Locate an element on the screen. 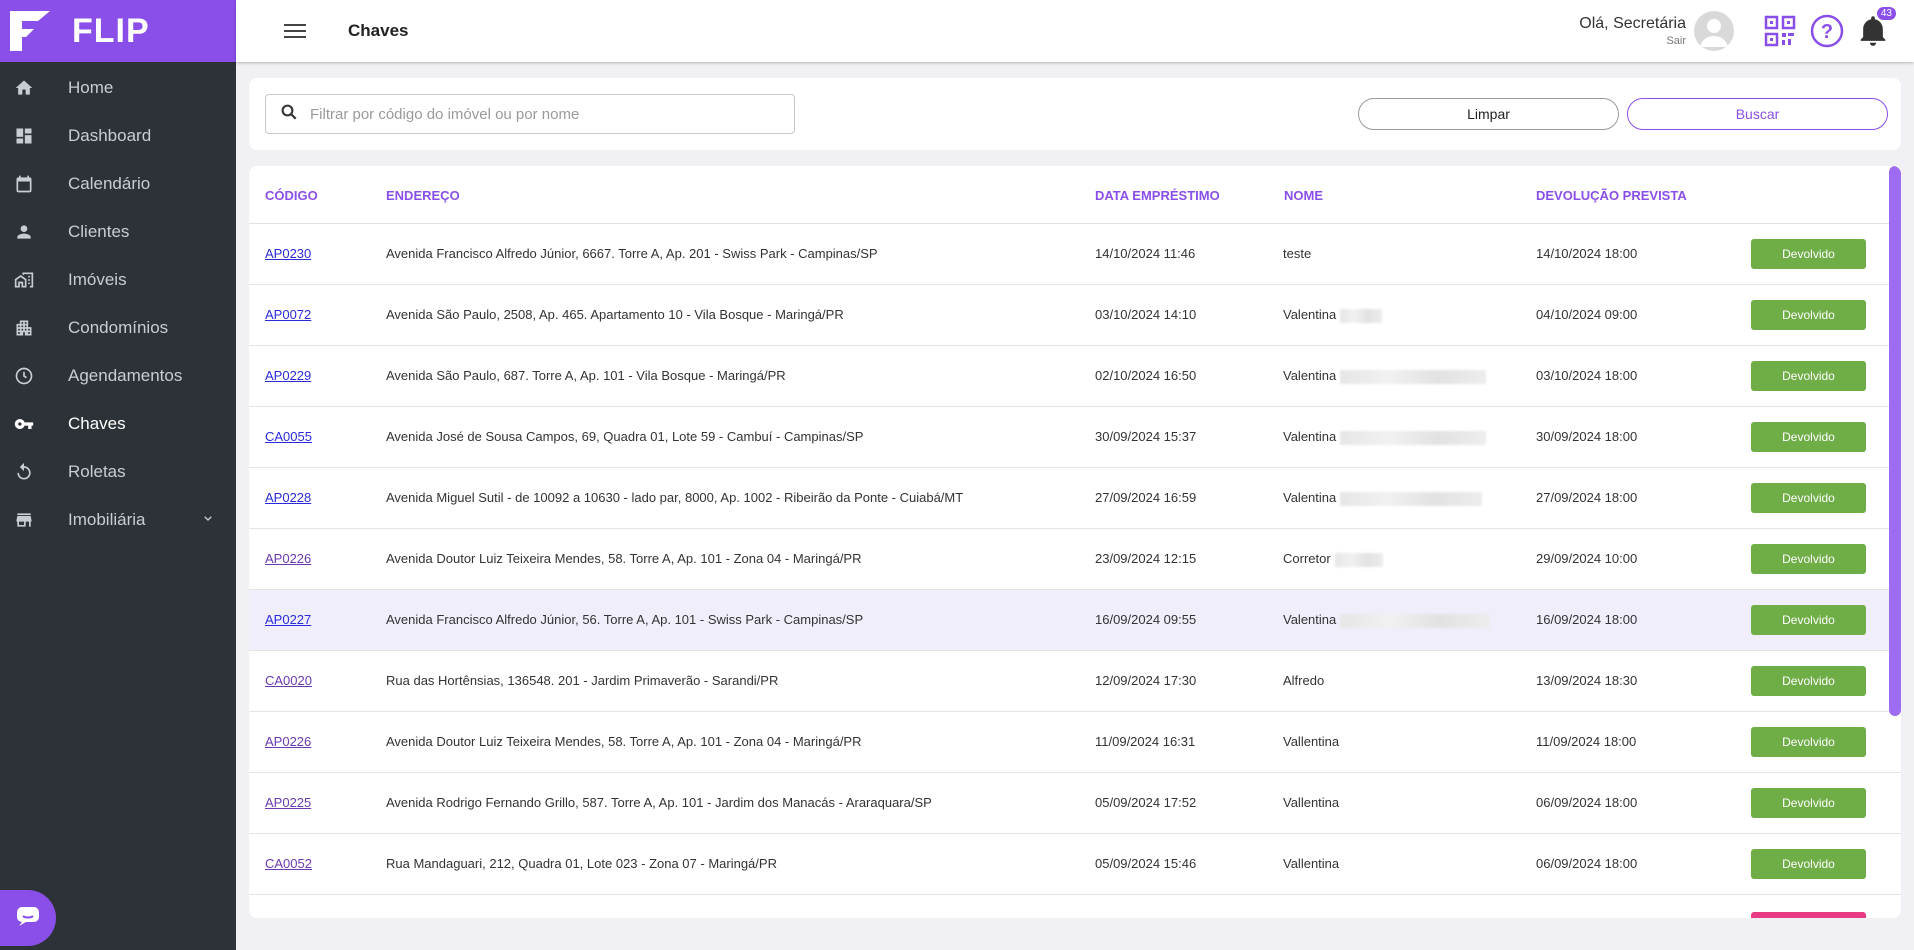 The image size is (1914, 950). page-title: Chaves is located at coordinates (378, 30).